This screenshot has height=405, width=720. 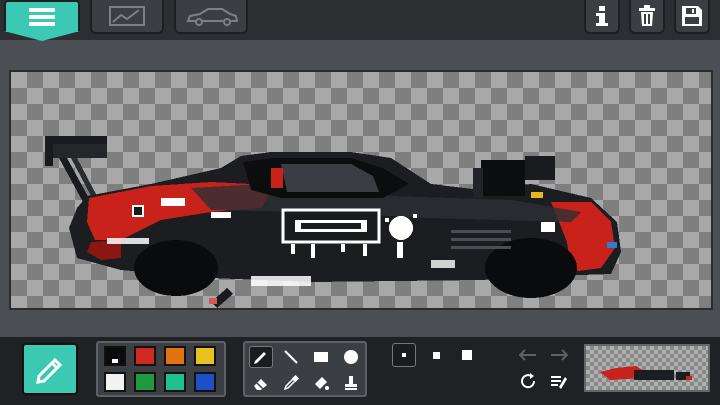 I want to click on rectangle-icon, so click(x=321, y=357).